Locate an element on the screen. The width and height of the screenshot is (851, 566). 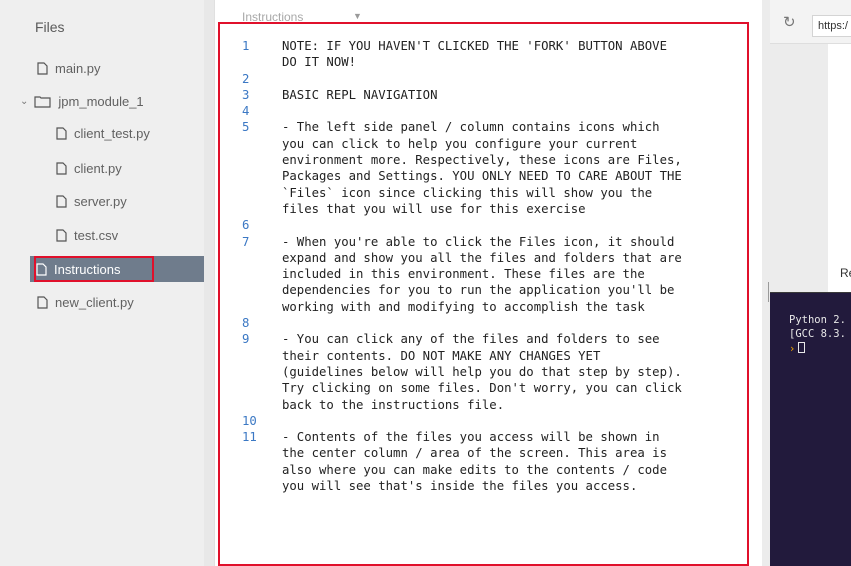
code-line: back to the instructions file. is located at coordinates (485, 405).